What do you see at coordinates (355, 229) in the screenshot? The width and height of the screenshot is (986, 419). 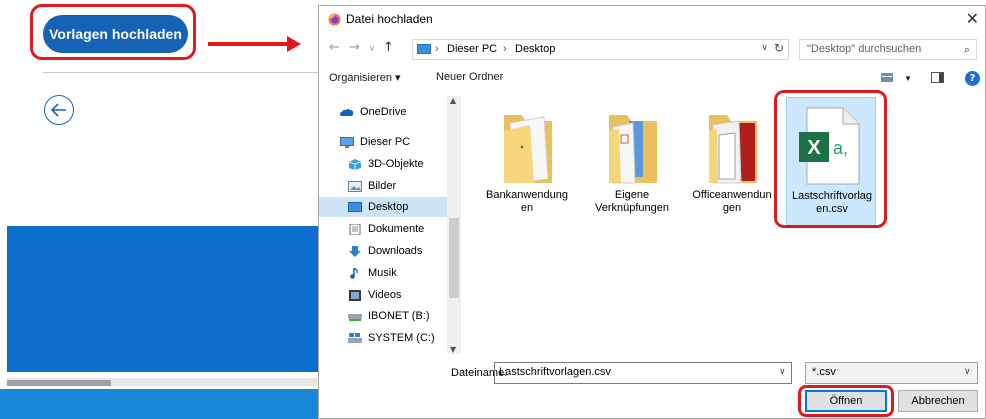 I see `documents-icon` at bounding box center [355, 229].